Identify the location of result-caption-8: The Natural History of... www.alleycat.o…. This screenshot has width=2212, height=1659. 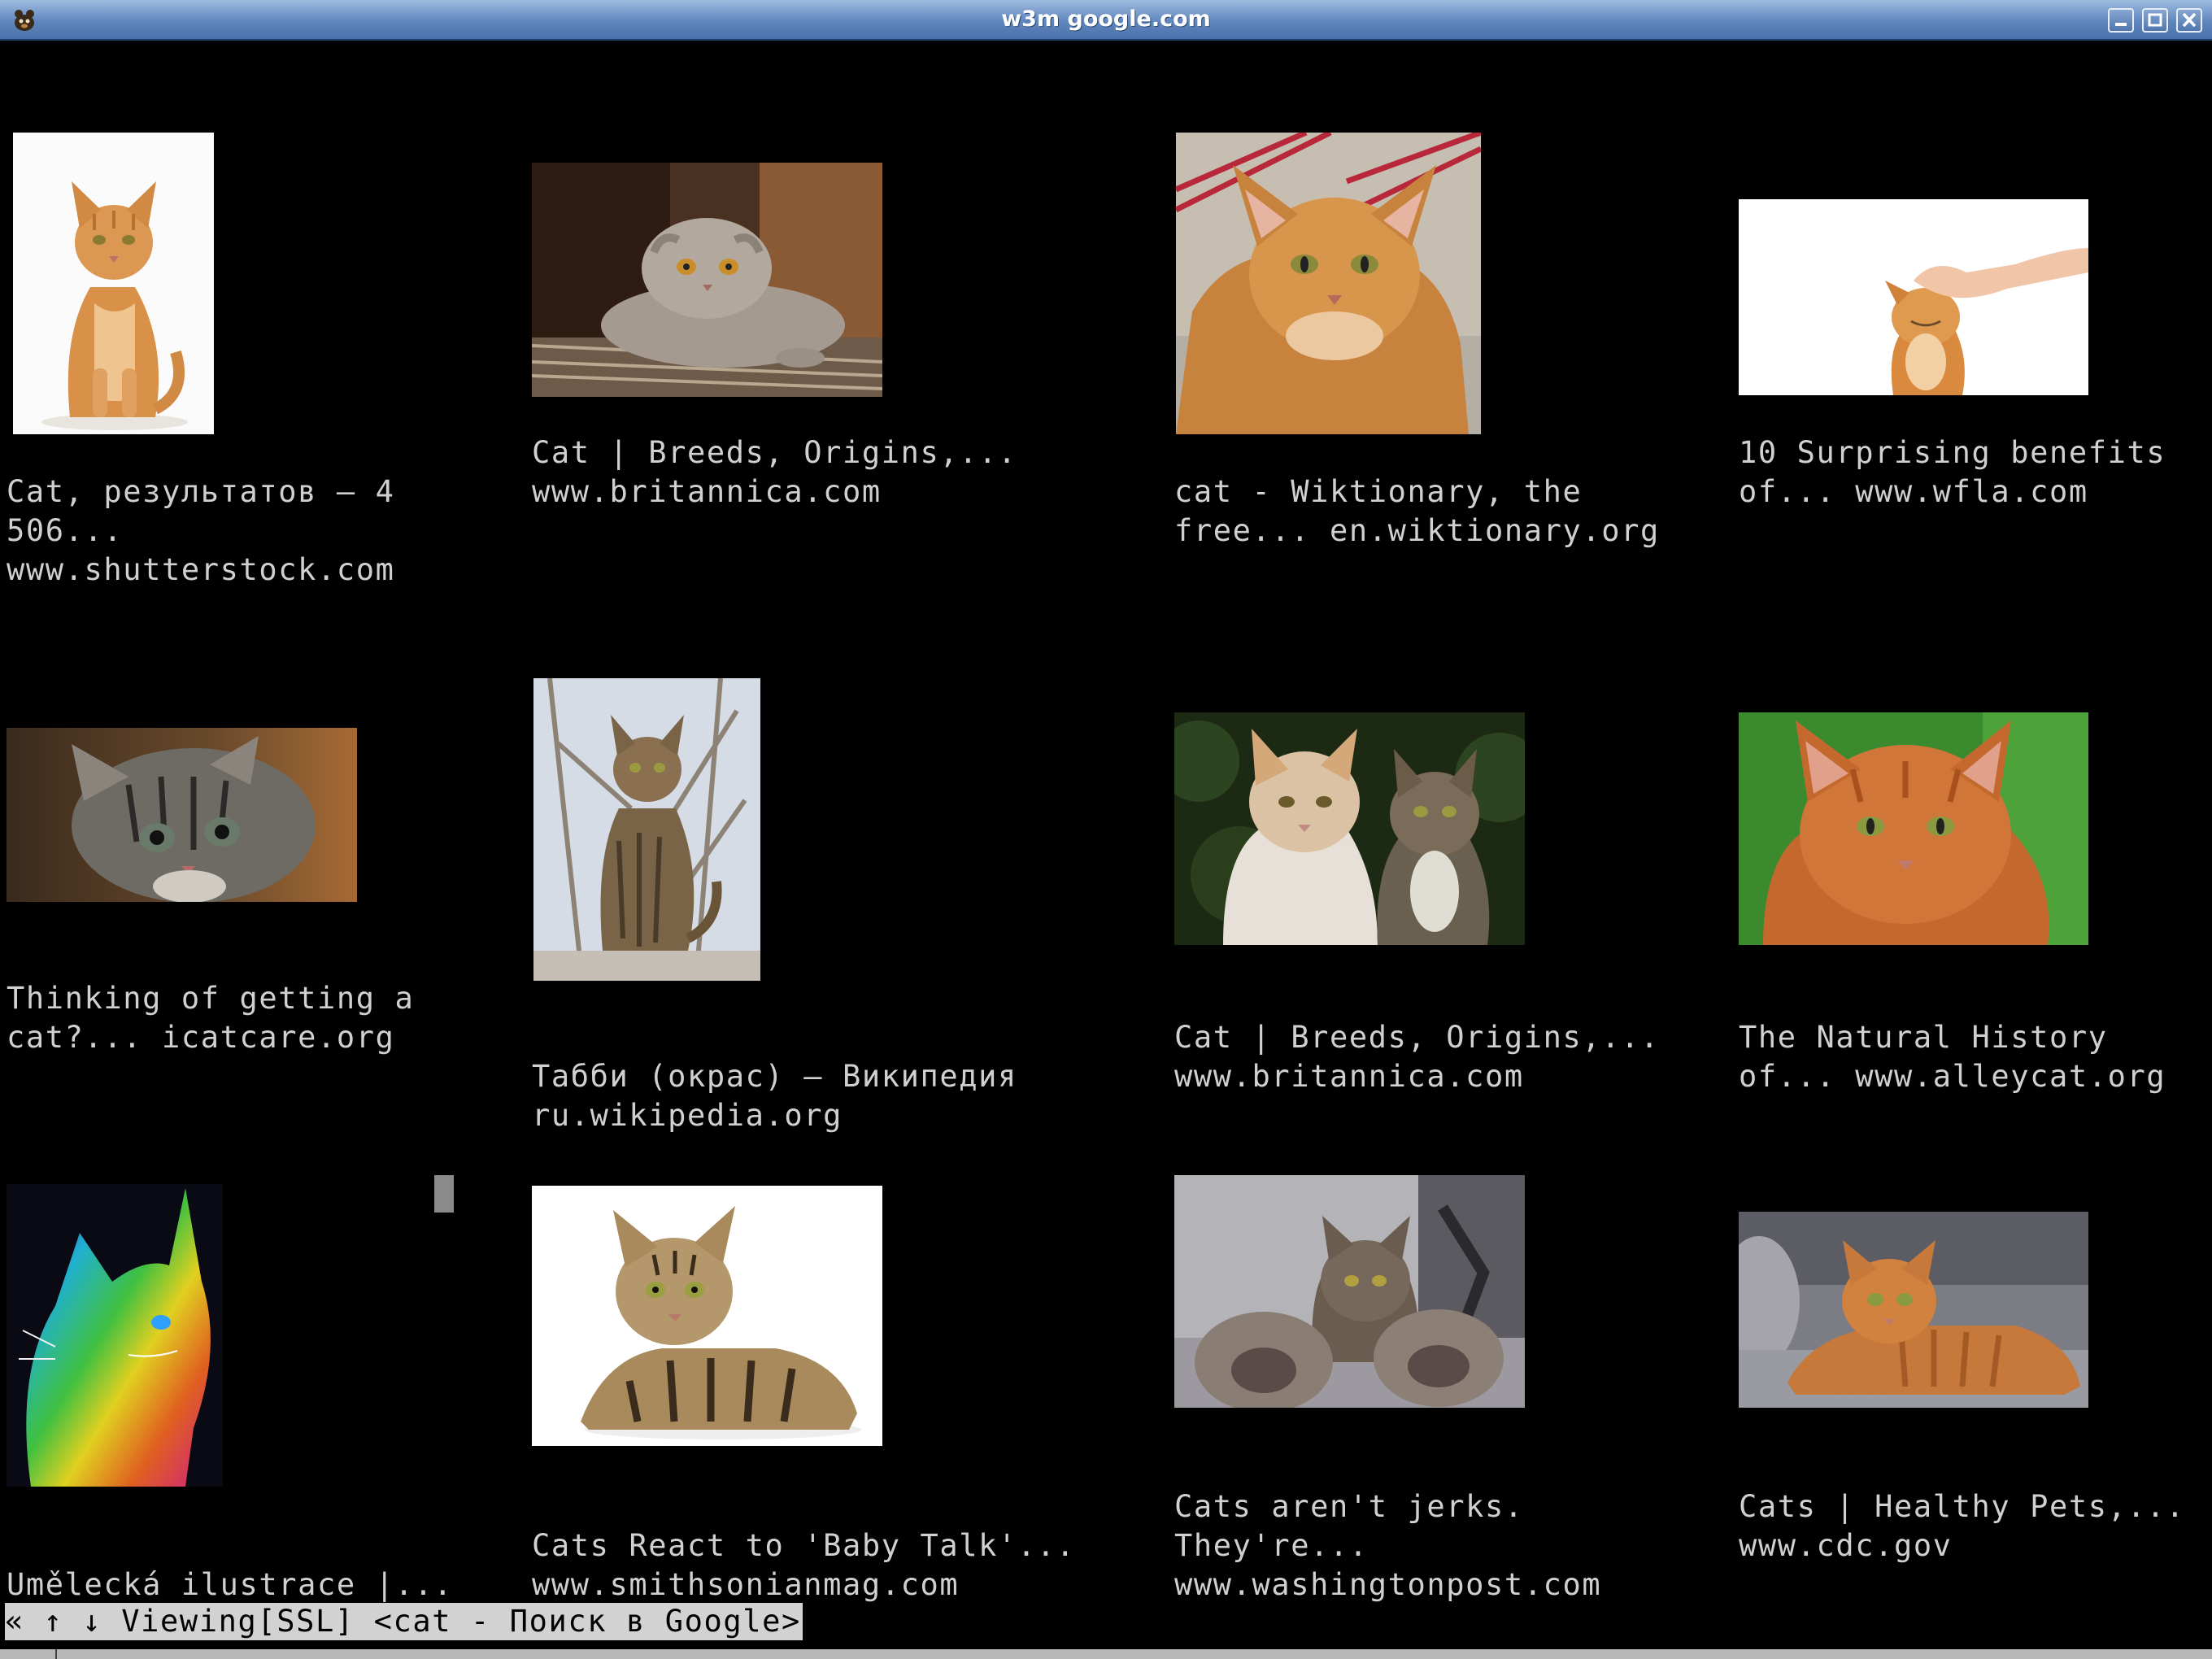
(1952, 1057).